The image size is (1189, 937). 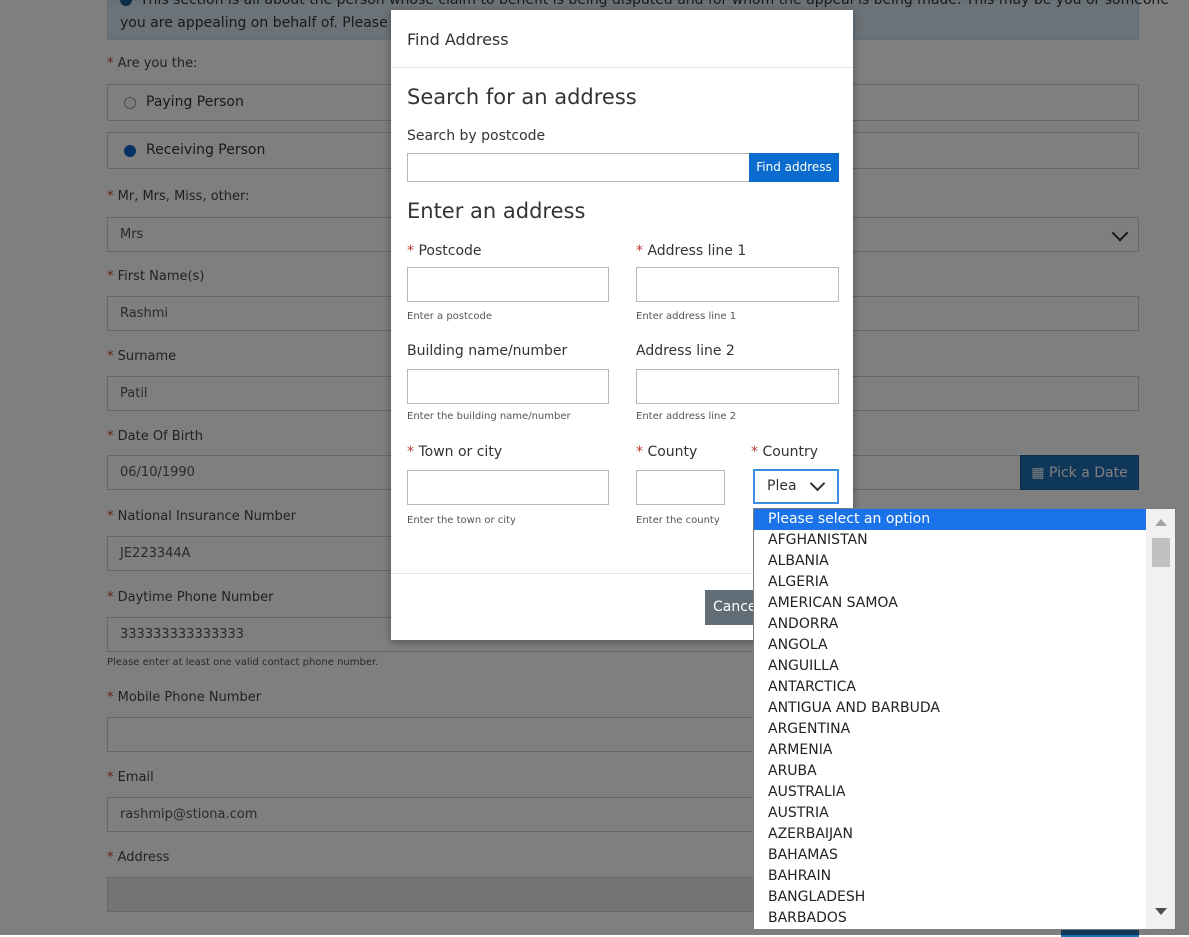 I want to click on address-line1-input, so click(x=737, y=284).